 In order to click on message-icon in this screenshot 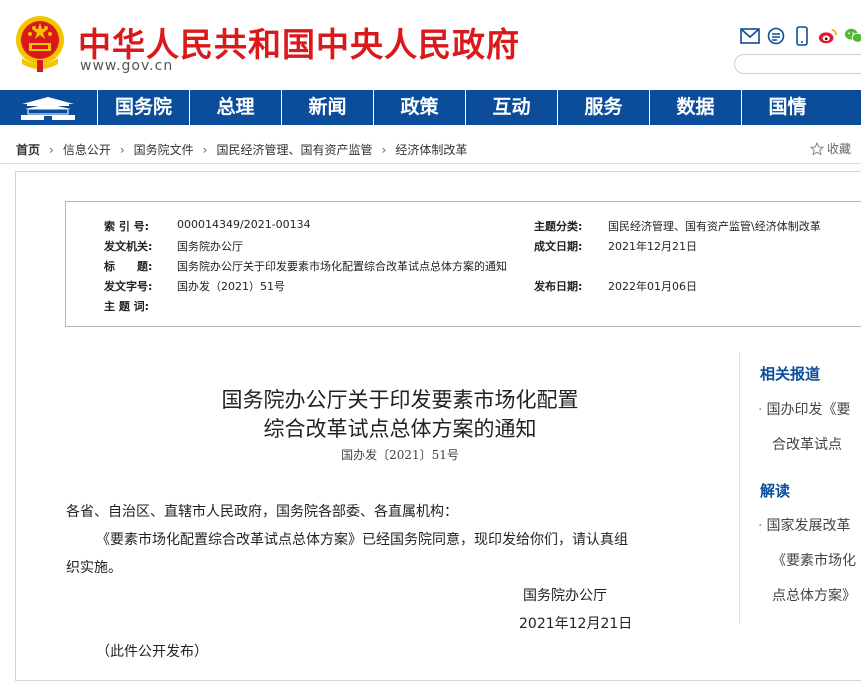, I will do `click(776, 36)`.